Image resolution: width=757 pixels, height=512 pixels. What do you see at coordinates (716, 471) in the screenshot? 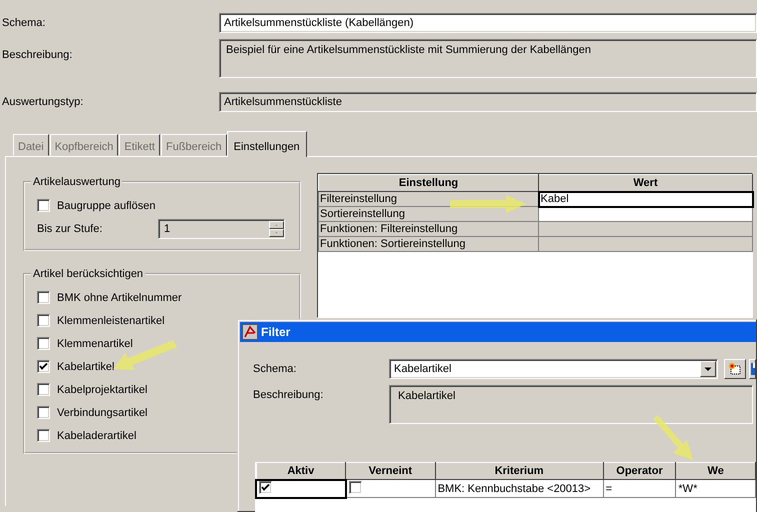
I see `column-header: We` at bounding box center [716, 471].